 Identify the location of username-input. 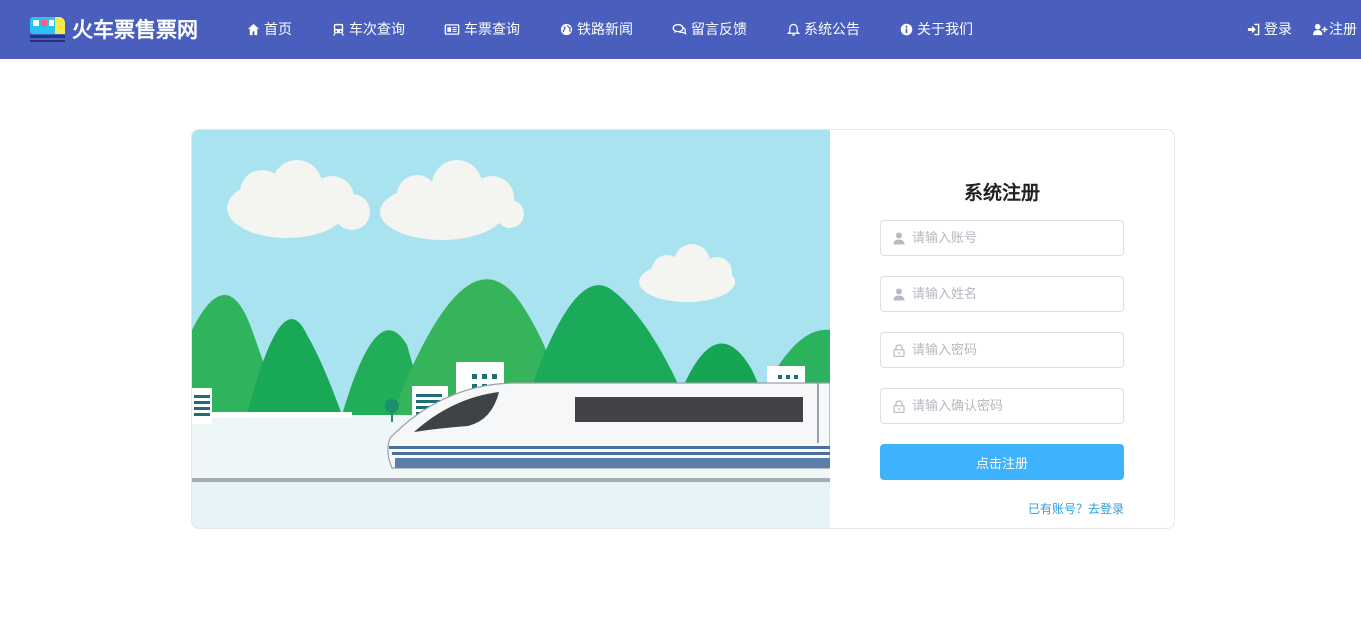
(1014, 238).